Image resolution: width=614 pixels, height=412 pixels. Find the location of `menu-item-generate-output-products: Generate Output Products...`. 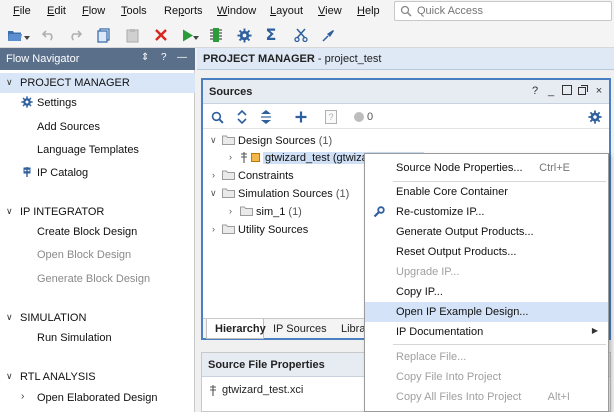

menu-item-generate-output-products: Generate Output Products... is located at coordinates (486, 232).